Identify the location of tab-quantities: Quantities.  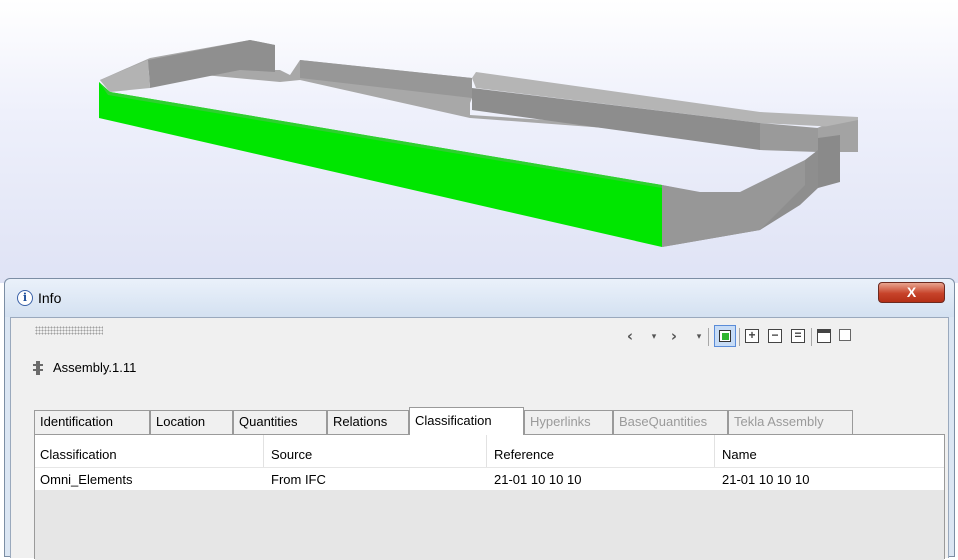
(280, 422).